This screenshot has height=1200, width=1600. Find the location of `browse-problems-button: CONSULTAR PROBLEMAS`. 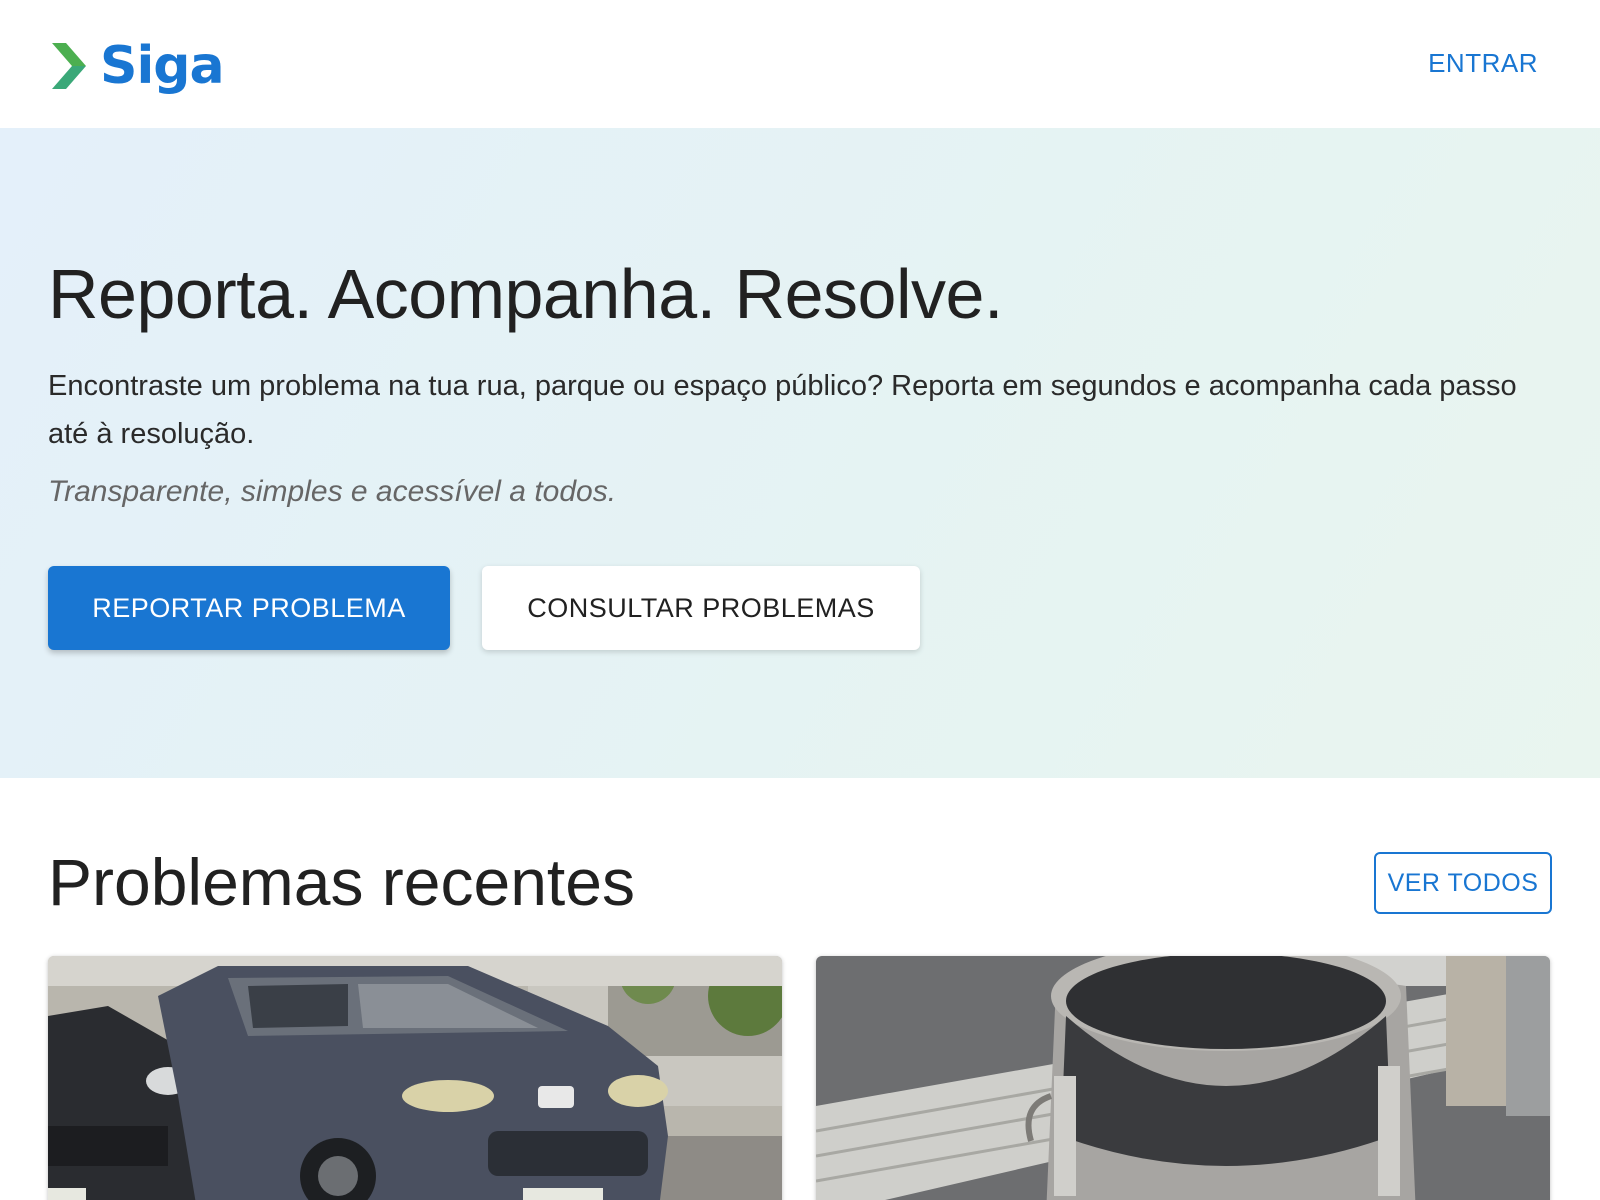

browse-problems-button: CONSULTAR PROBLEMAS is located at coordinates (701, 608).